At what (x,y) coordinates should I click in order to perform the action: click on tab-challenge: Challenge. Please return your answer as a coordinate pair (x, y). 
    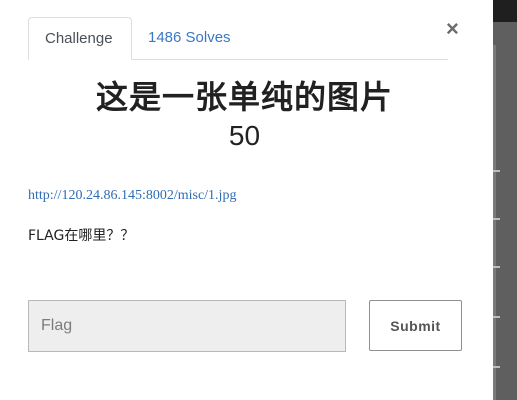
    Looking at the image, I should click on (80, 38).